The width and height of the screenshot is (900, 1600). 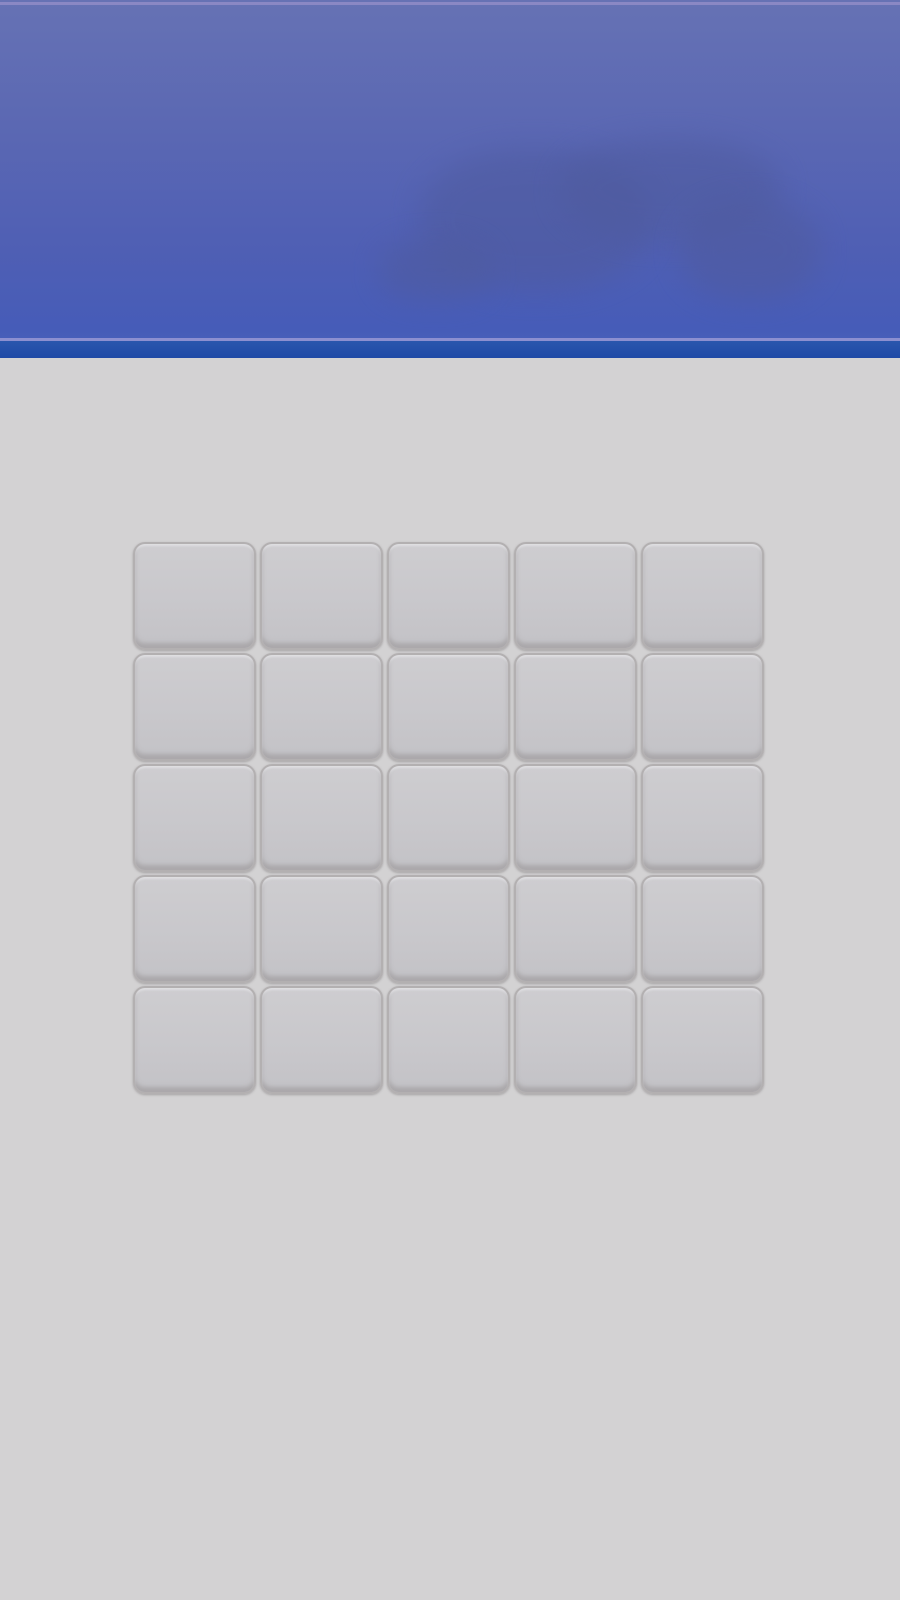 What do you see at coordinates (450, 3) in the screenshot?
I see `header-top-line` at bounding box center [450, 3].